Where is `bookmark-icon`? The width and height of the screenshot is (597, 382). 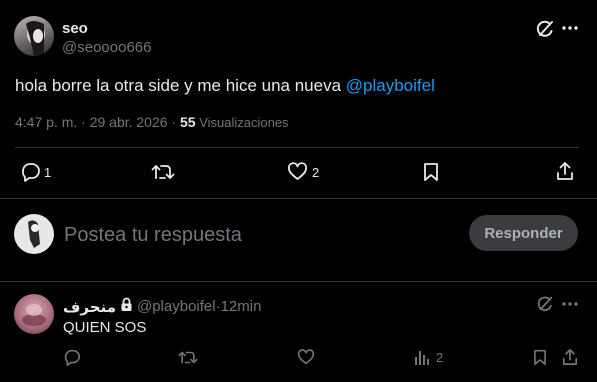
bookmark-icon is located at coordinates (431, 172).